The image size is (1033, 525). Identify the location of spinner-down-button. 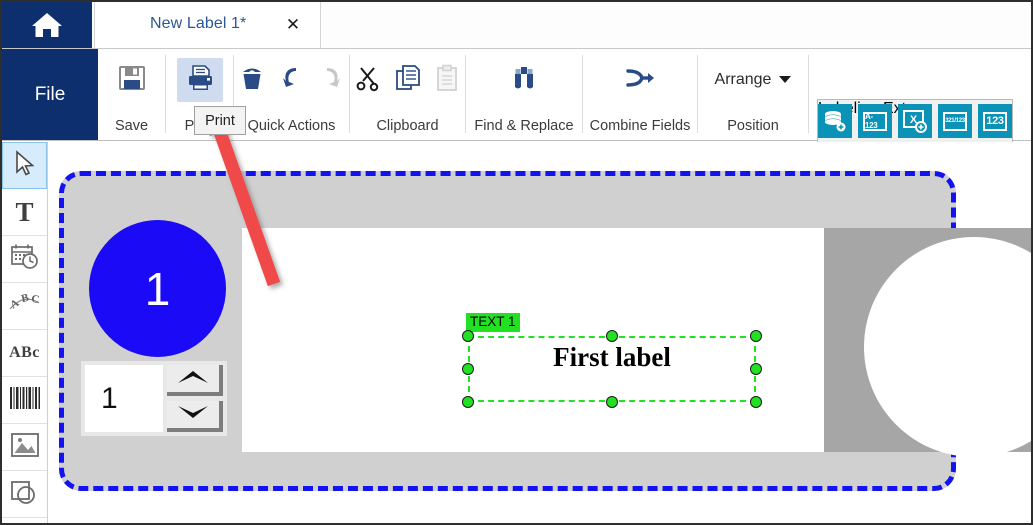
(195, 416).